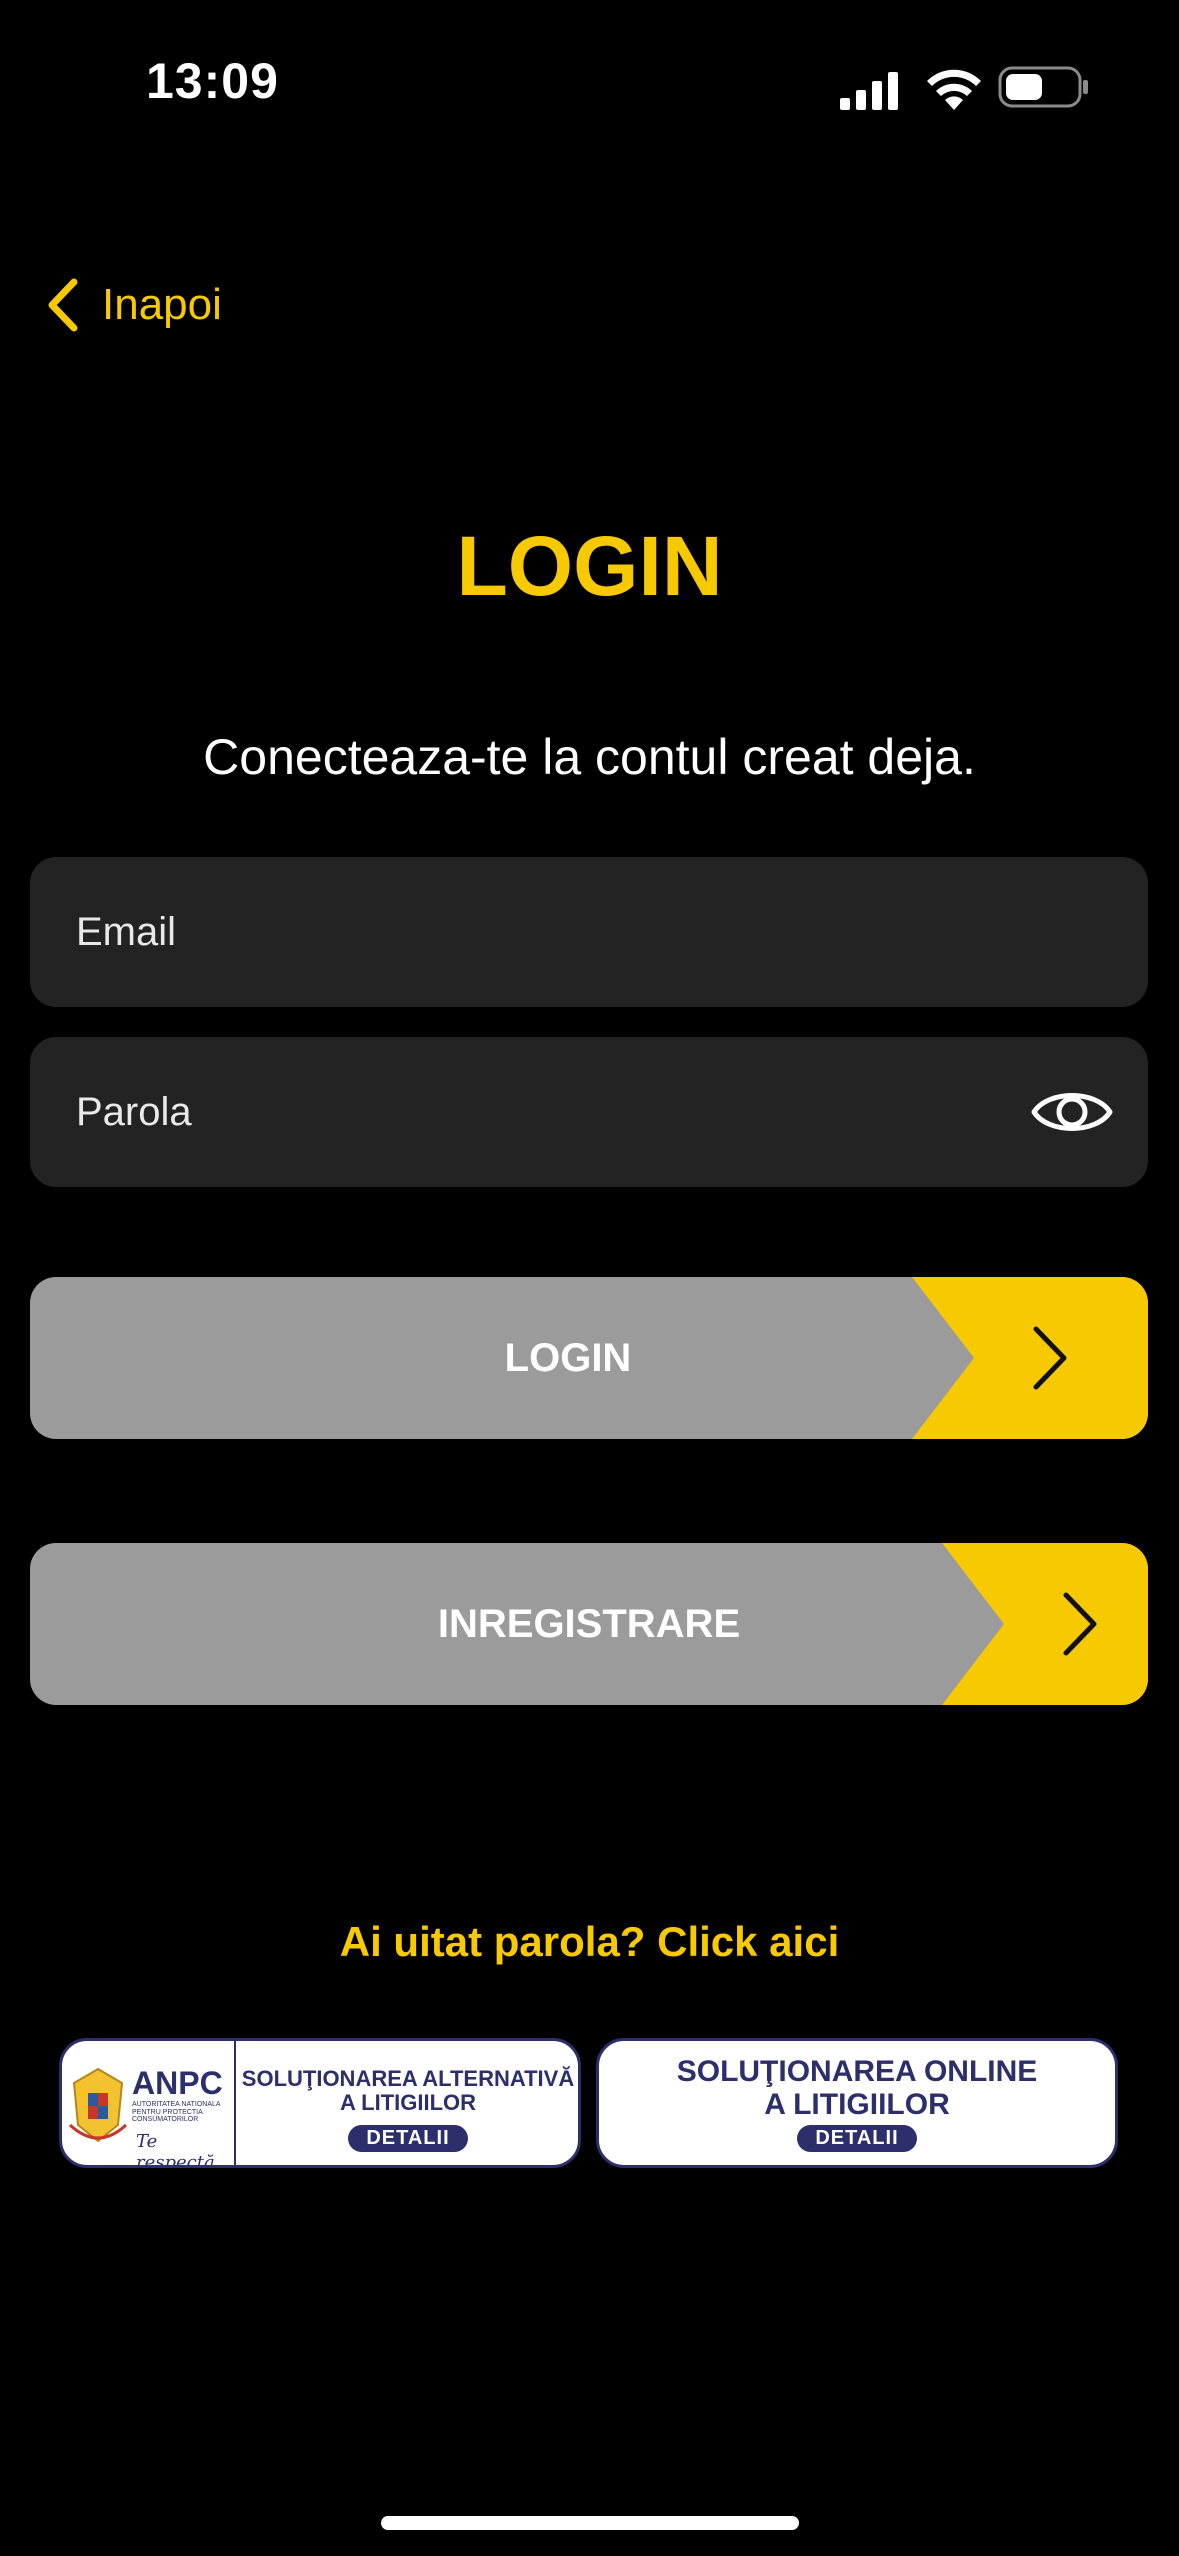  What do you see at coordinates (98, 2105) in the screenshot?
I see `coat-of-arms-icon` at bounding box center [98, 2105].